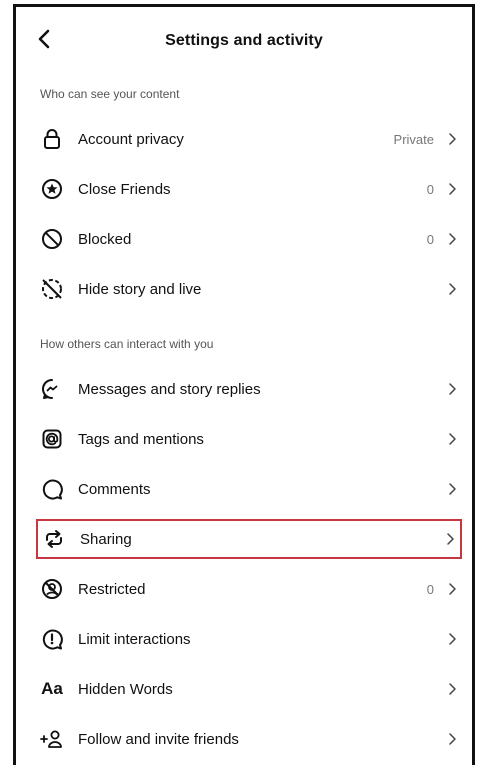 This screenshot has height=765, width=480. I want to click on lock-icon, so click(52, 139).